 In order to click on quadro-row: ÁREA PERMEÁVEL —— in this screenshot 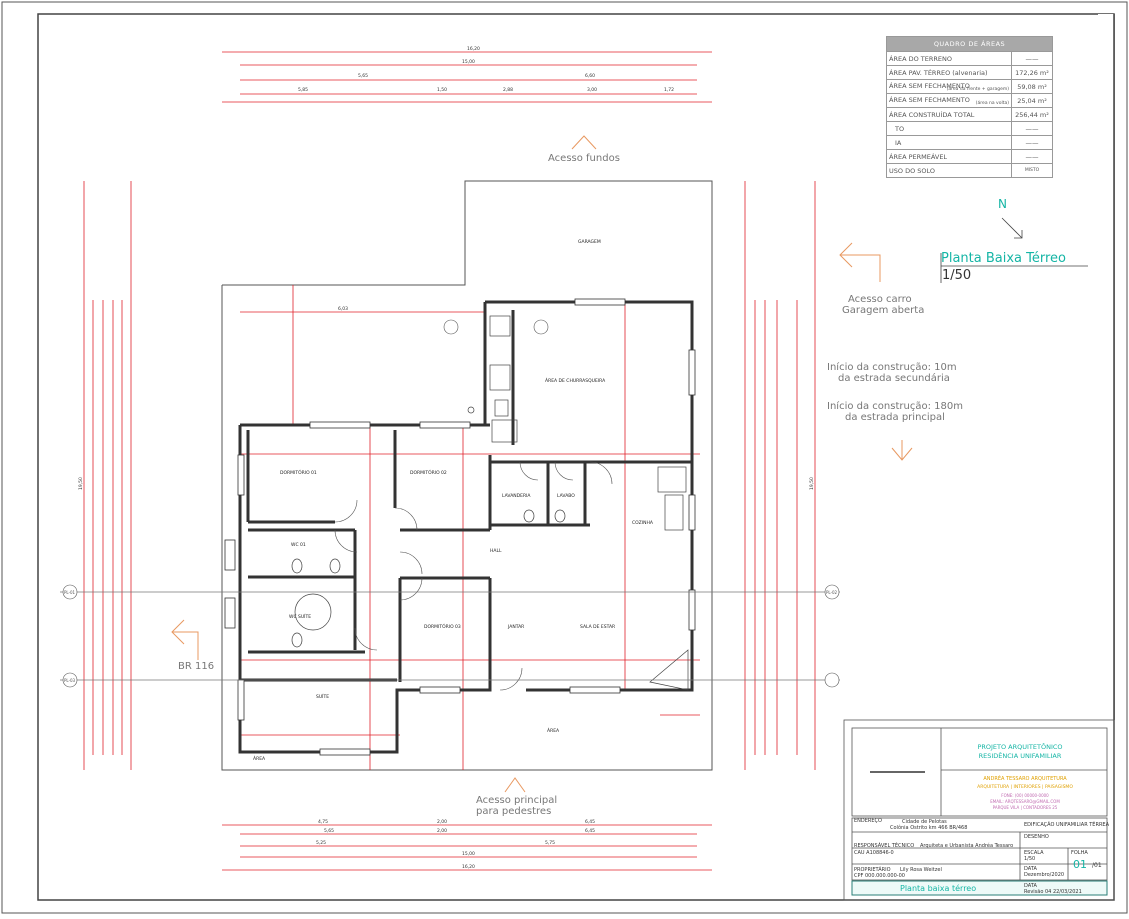, I will do `click(969, 156)`.